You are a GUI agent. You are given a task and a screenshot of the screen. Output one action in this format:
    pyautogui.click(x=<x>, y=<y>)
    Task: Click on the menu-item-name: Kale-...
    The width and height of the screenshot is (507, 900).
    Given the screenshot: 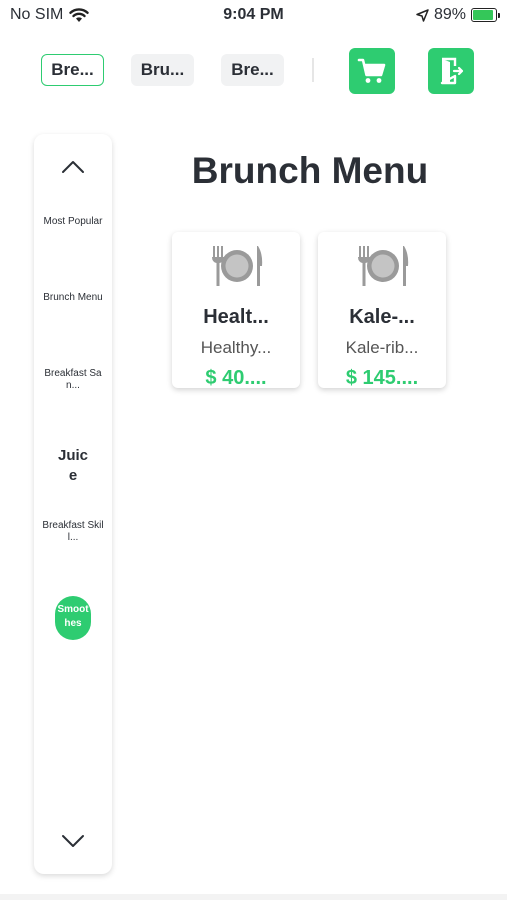 What is the action you would take?
    pyautogui.click(x=382, y=317)
    